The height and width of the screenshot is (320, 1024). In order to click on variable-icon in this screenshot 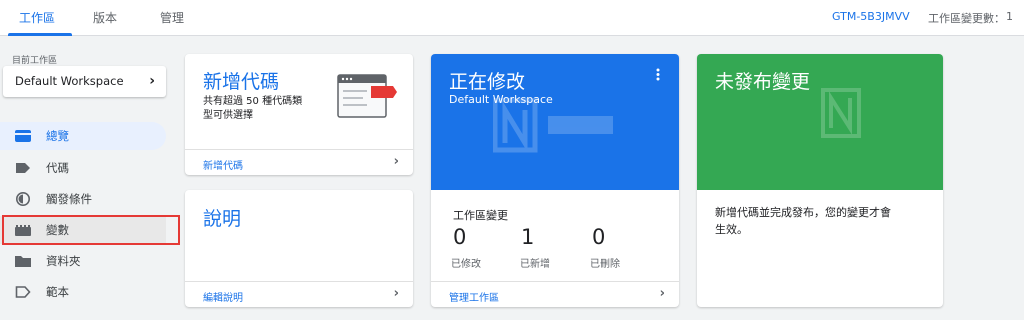, I will do `click(23, 230)`.